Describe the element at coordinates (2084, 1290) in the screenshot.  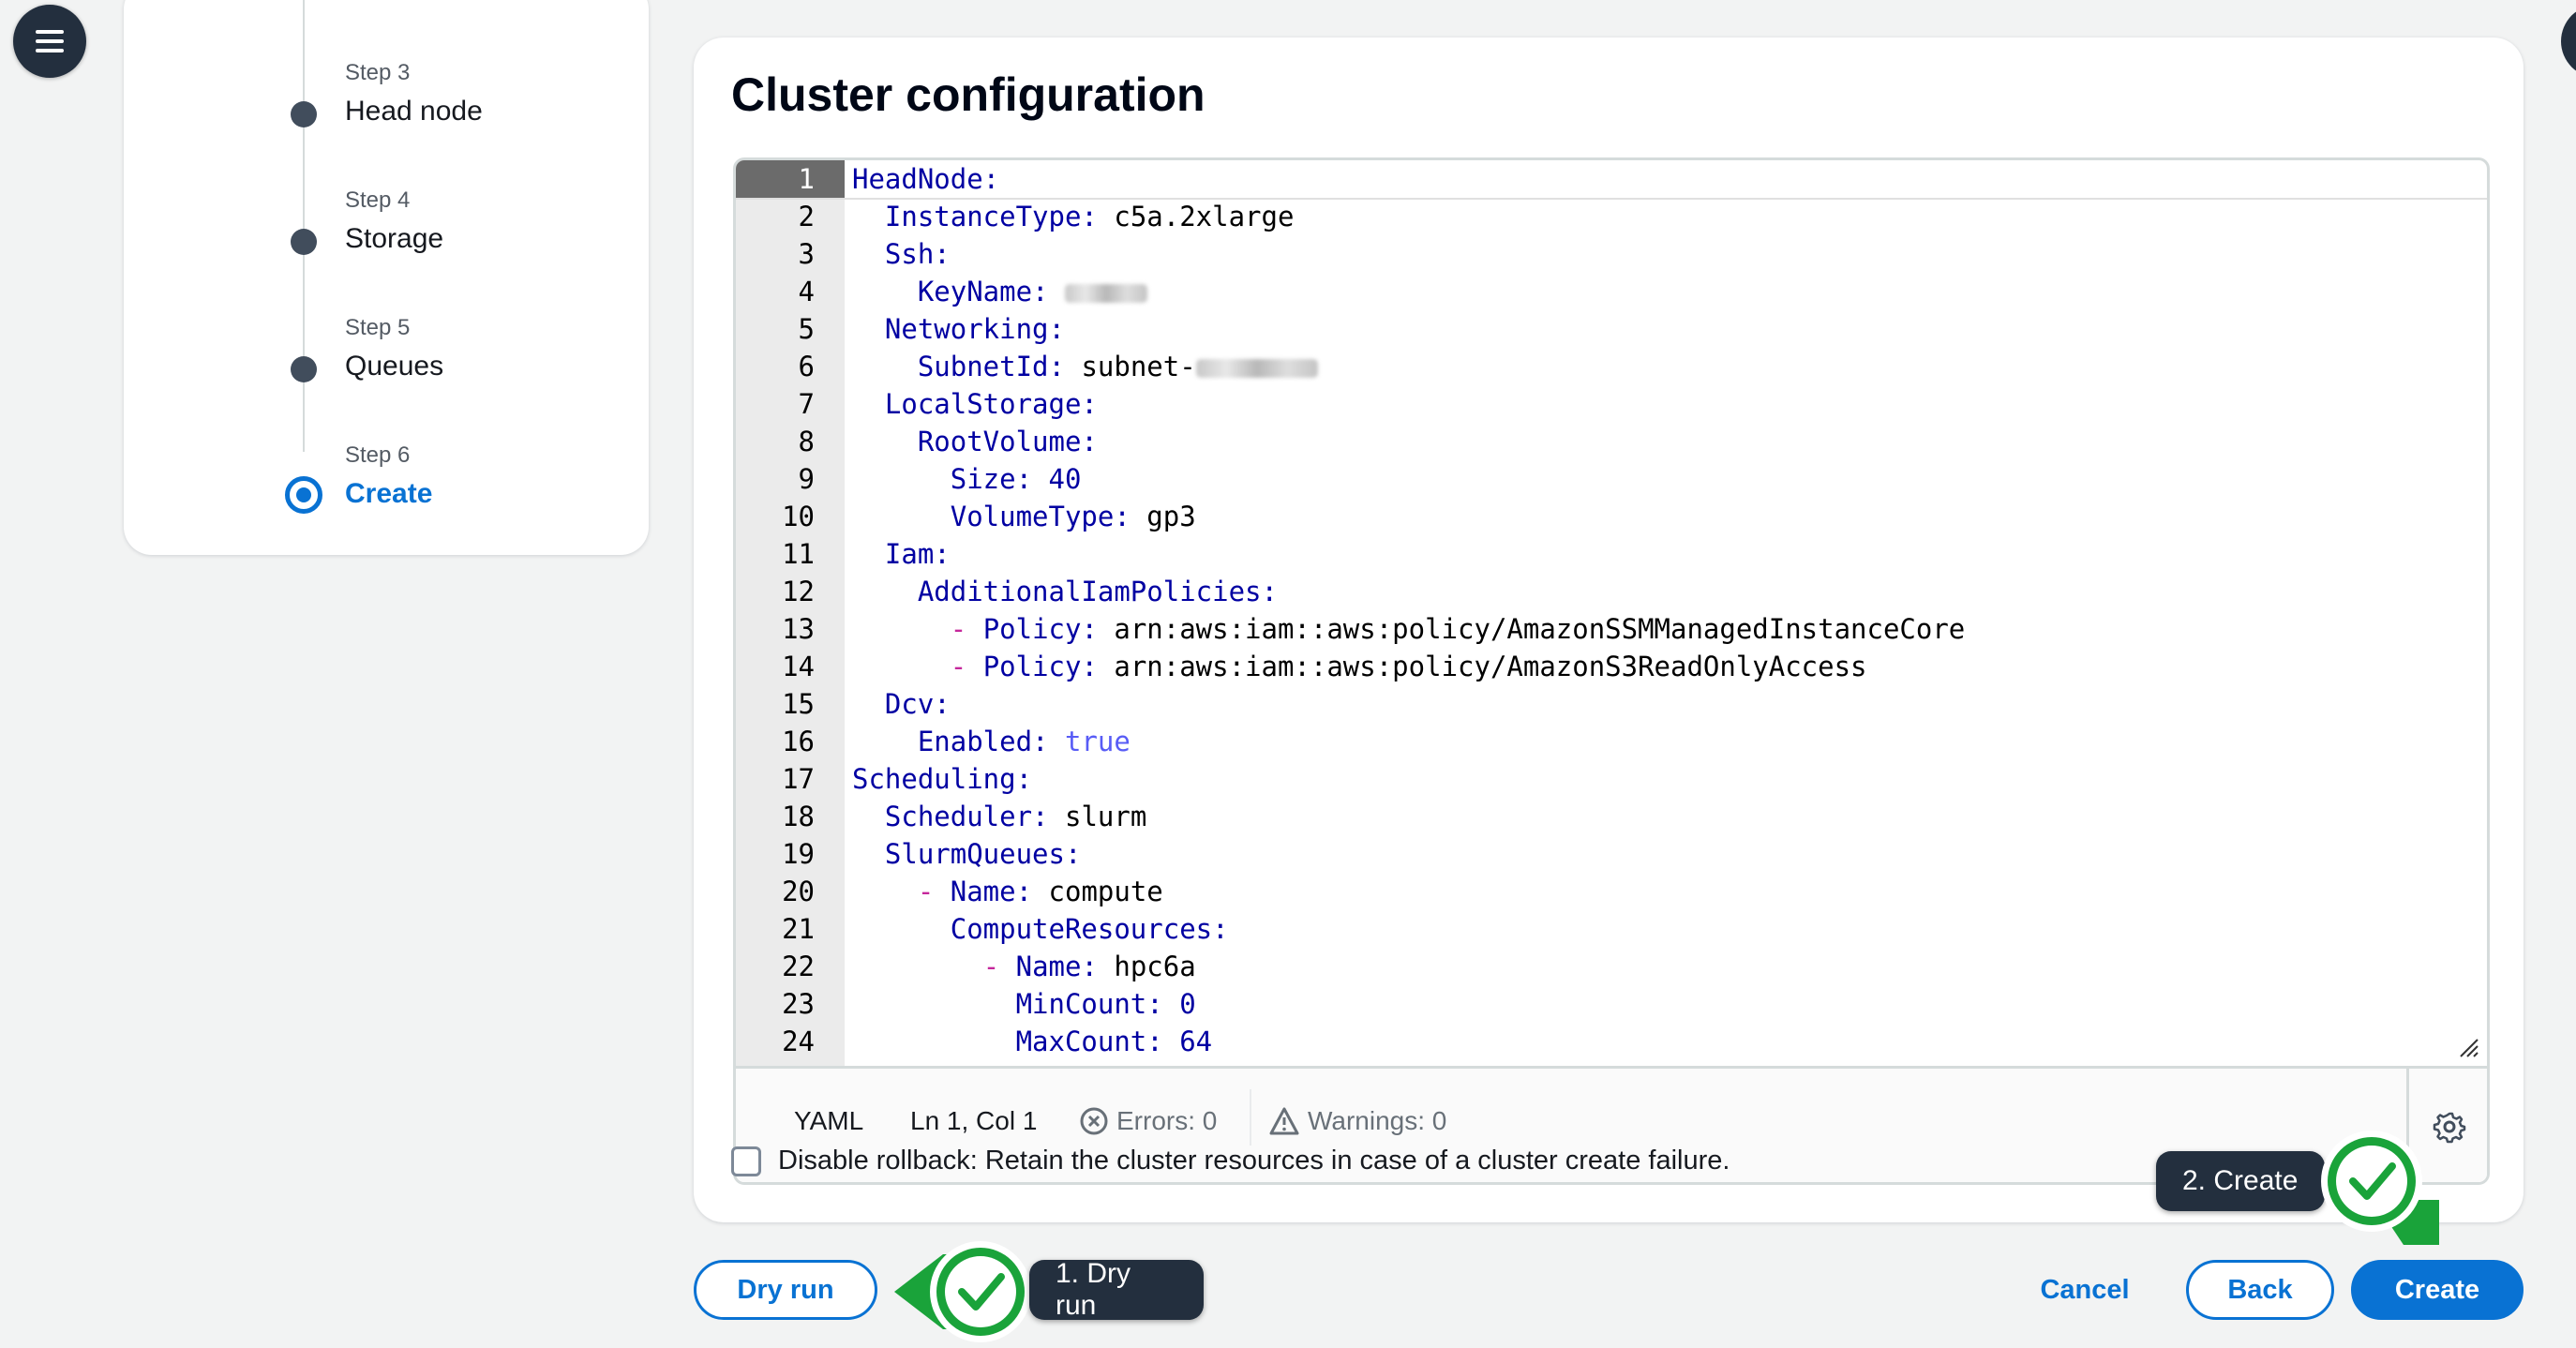
I see `cancel-button: Cancel` at that location.